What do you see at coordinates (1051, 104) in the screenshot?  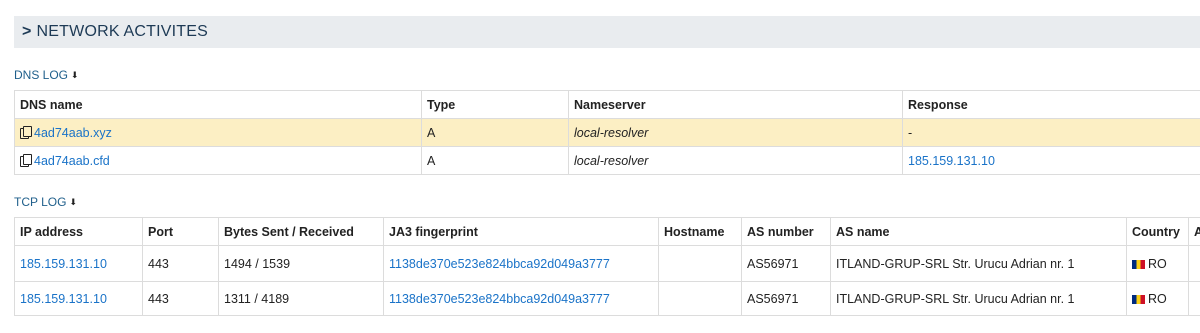 I see `col-response: Response` at bounding box center [1051, 104].